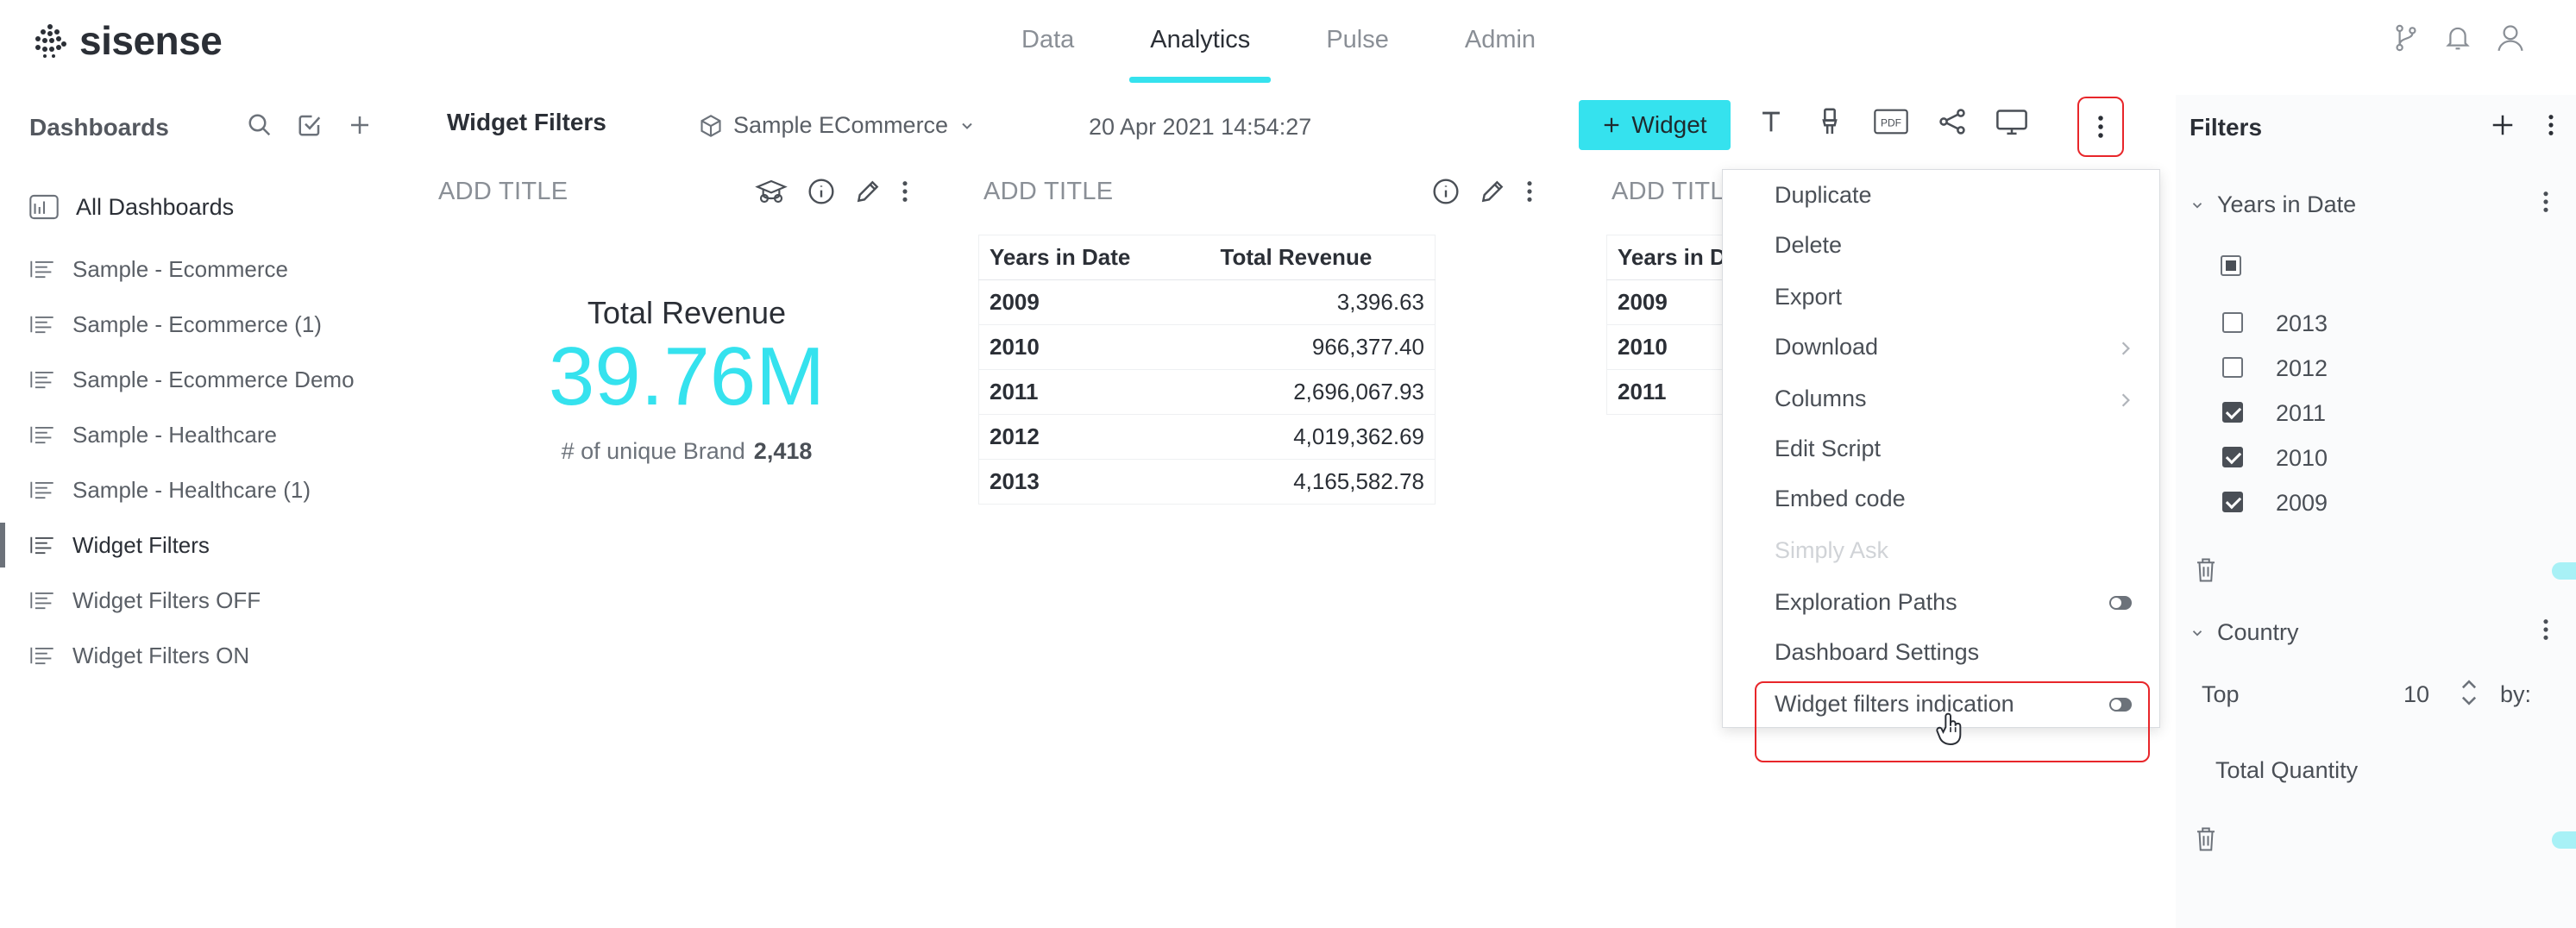 The width and height of the screenshot is (2576, 928). I want to click on bell-icon, so click(2458, 38).